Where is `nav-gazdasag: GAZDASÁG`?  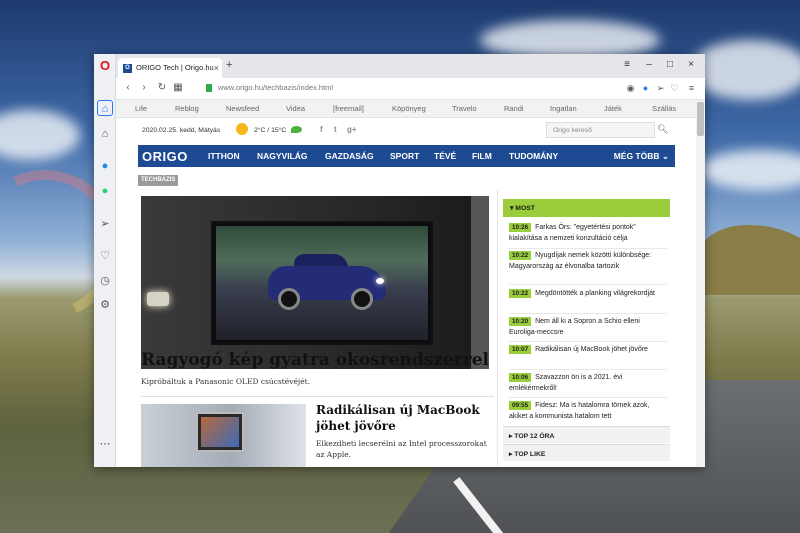
nav-gazdasag: GAZDASÁG is located at coordinates (349, 156).